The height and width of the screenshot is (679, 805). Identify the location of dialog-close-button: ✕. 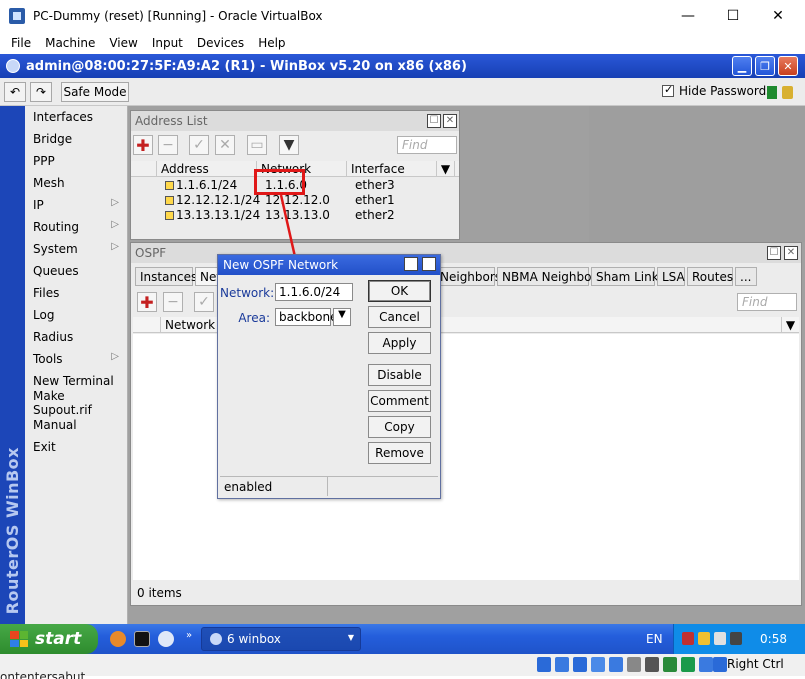
(429, 264).